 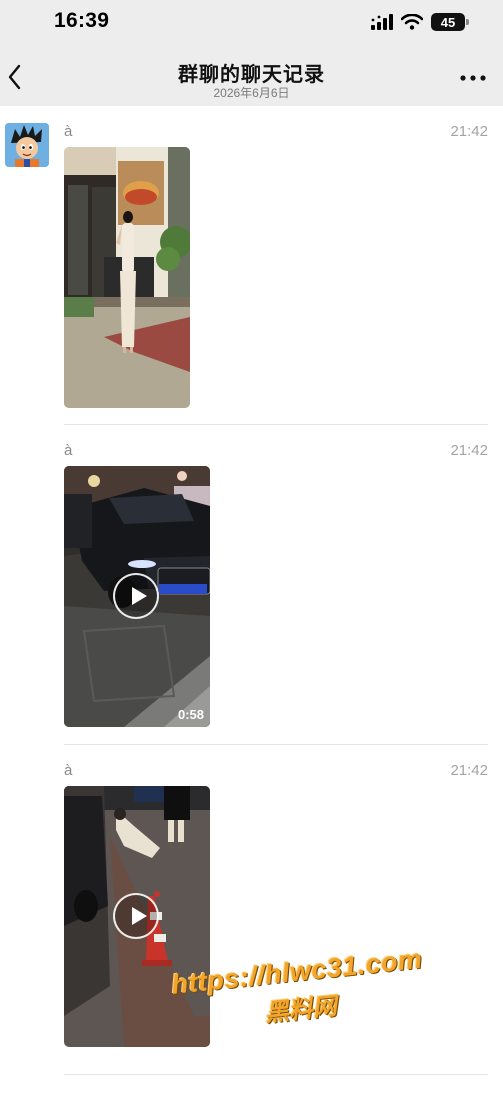 I want to click on status-icons: 45, so click(x=420, y=22).